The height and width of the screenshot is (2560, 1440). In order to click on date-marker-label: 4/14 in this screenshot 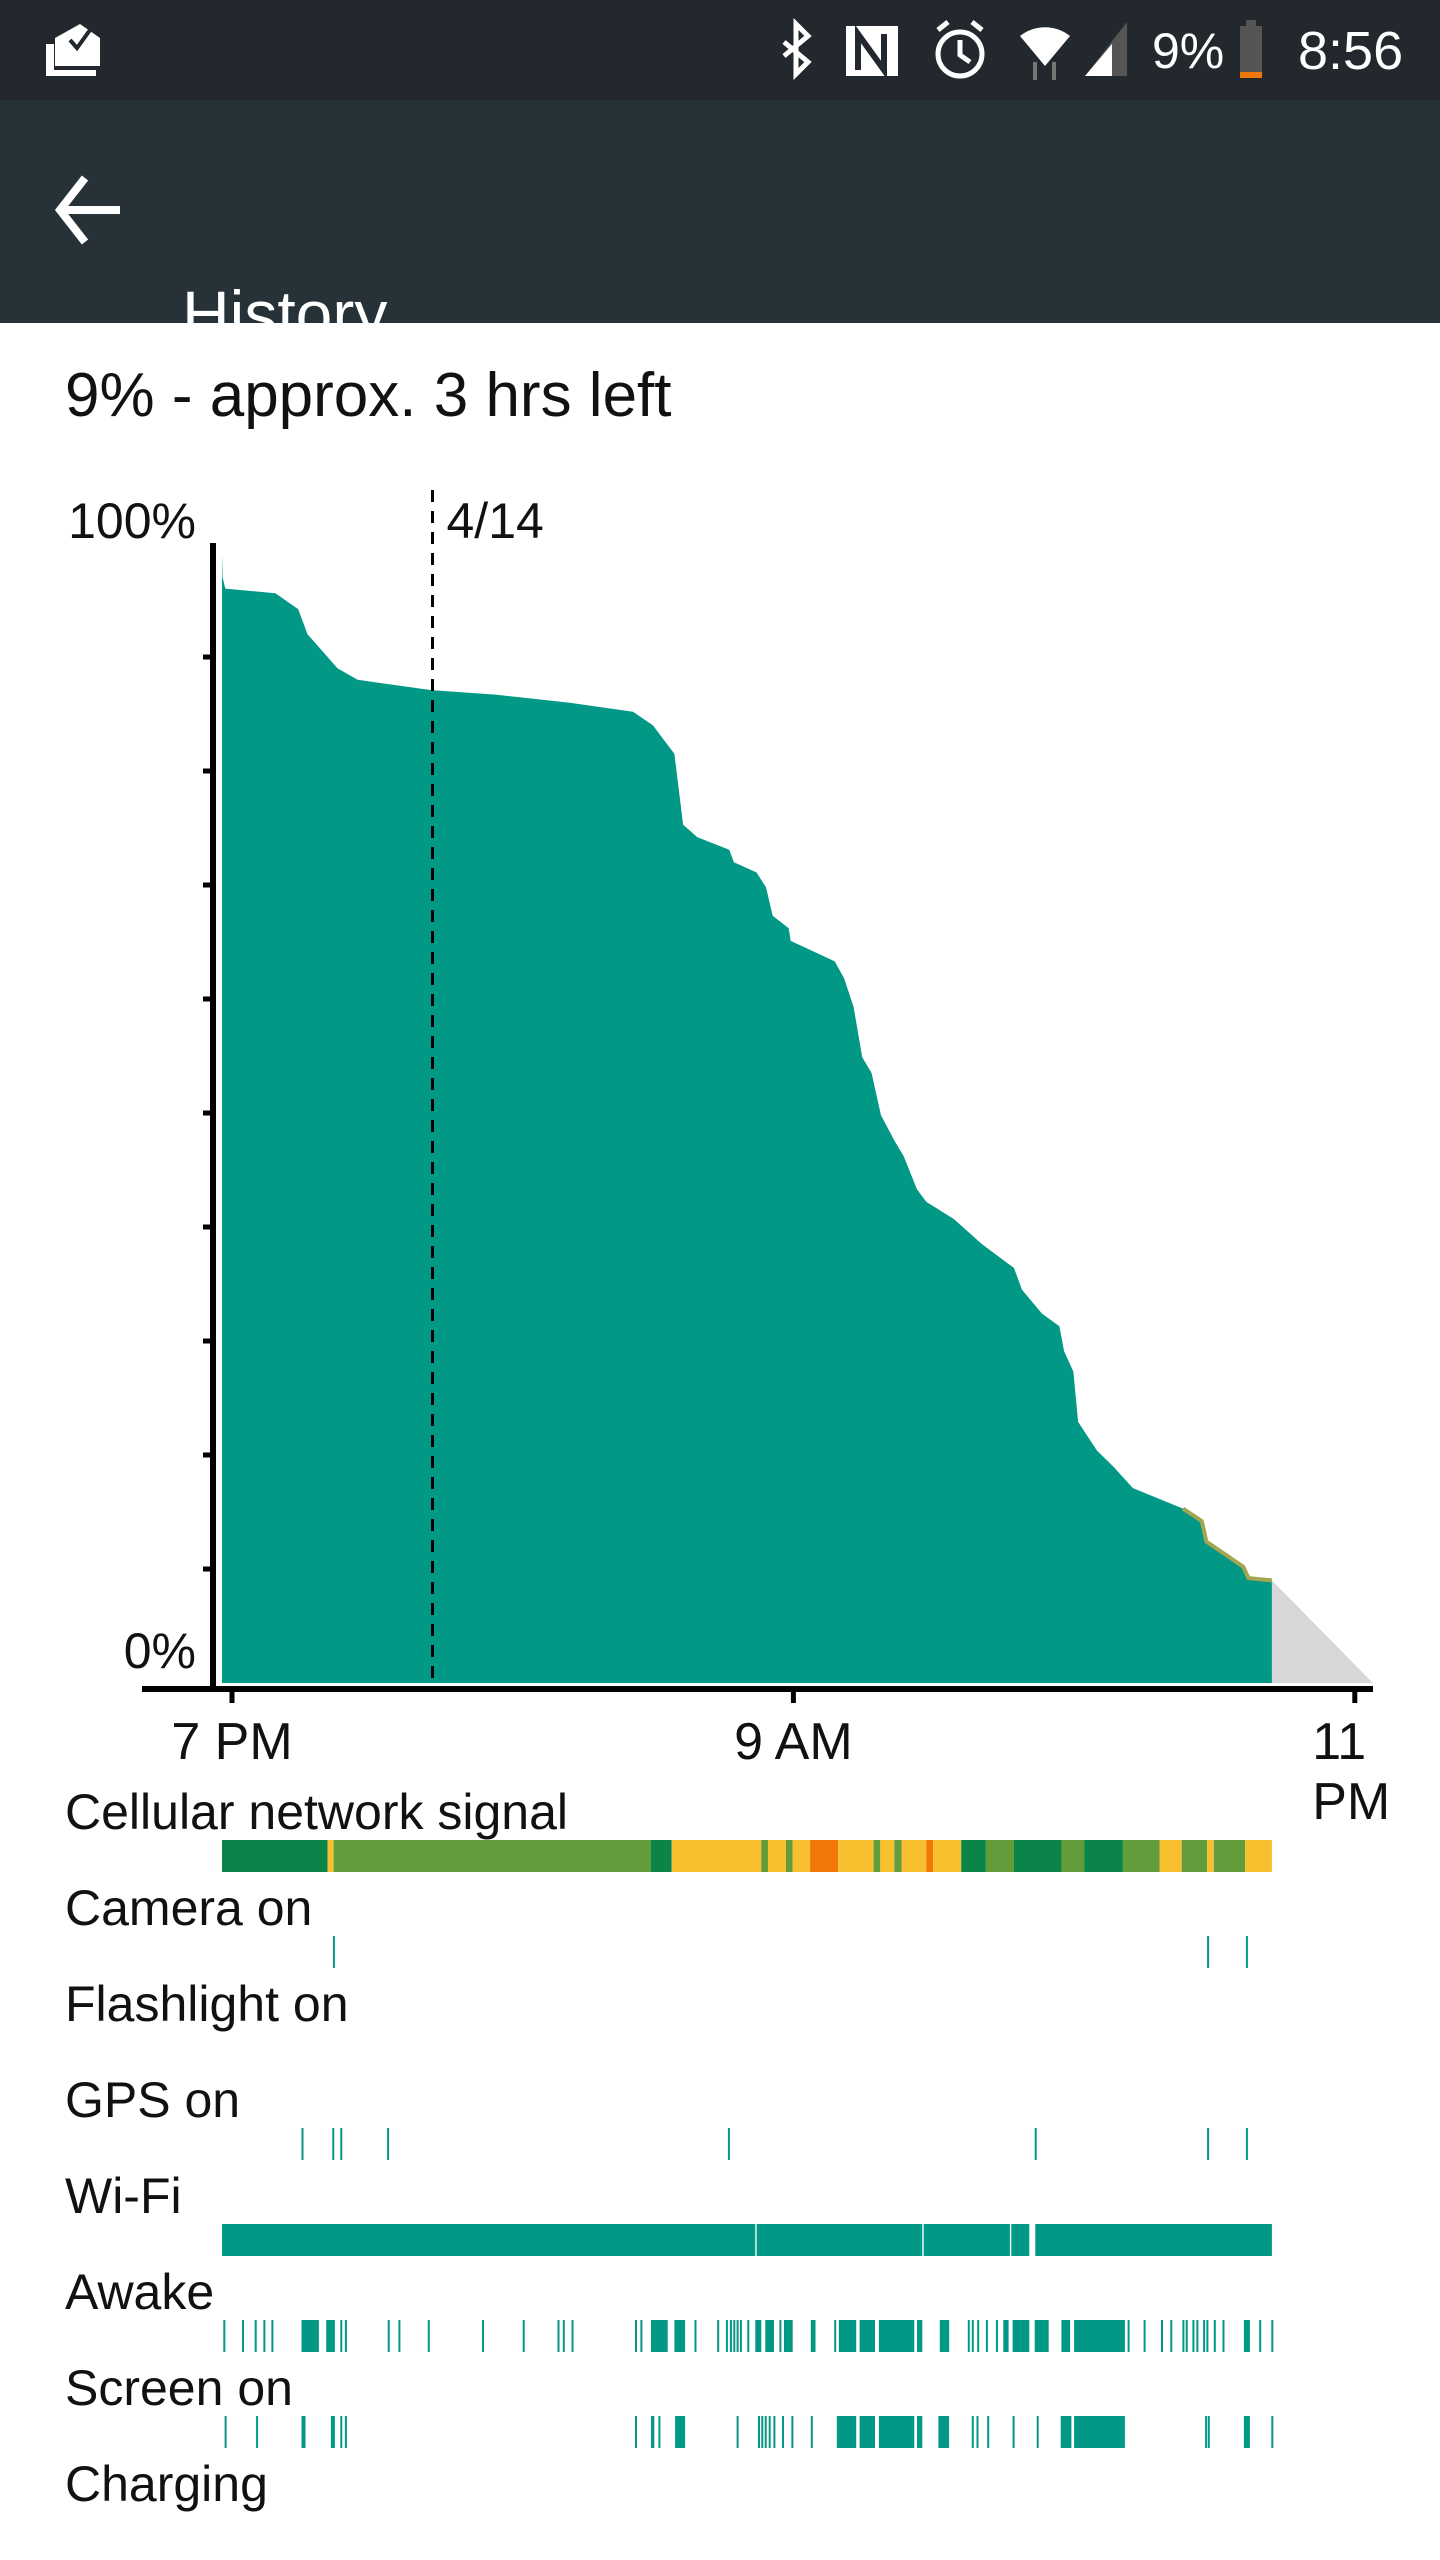, I will do `click(495, 521)`.